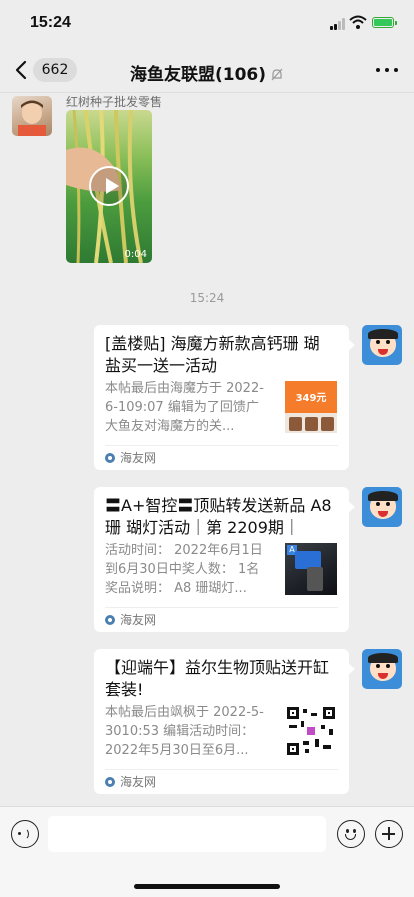  I want to click on card-title: [盖楼贴] 海魔方新款高钙珊 瑚盐买一送一活动, so click(212, 354).